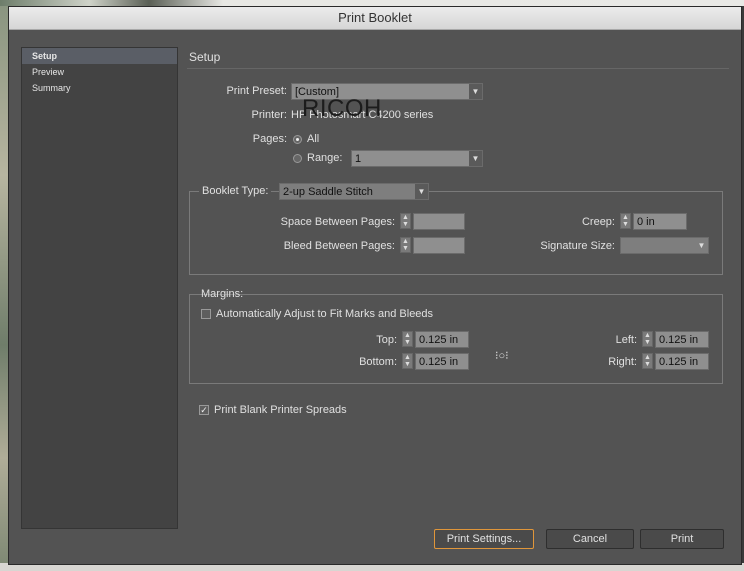  I want to click on space-between-label: Space Between Pages:, so click(337, 222).